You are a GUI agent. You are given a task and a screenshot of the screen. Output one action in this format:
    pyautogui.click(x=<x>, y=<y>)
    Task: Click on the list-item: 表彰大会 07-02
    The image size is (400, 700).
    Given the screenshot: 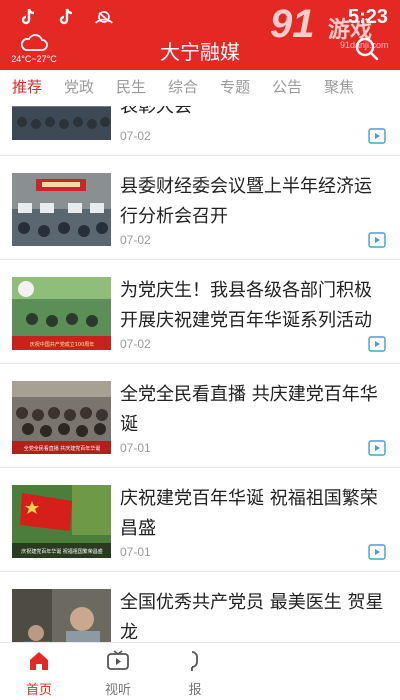 What is the action you would take?
    pyautogui.click(x=200, y=131)
    